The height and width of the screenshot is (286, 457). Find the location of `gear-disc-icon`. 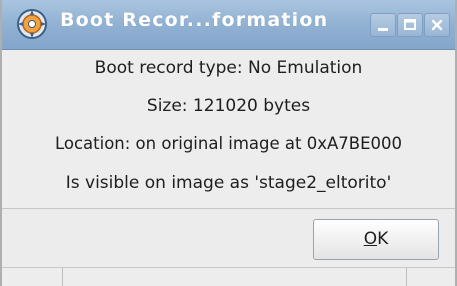

gear-disc-icon is located at coordinates (32, 24).